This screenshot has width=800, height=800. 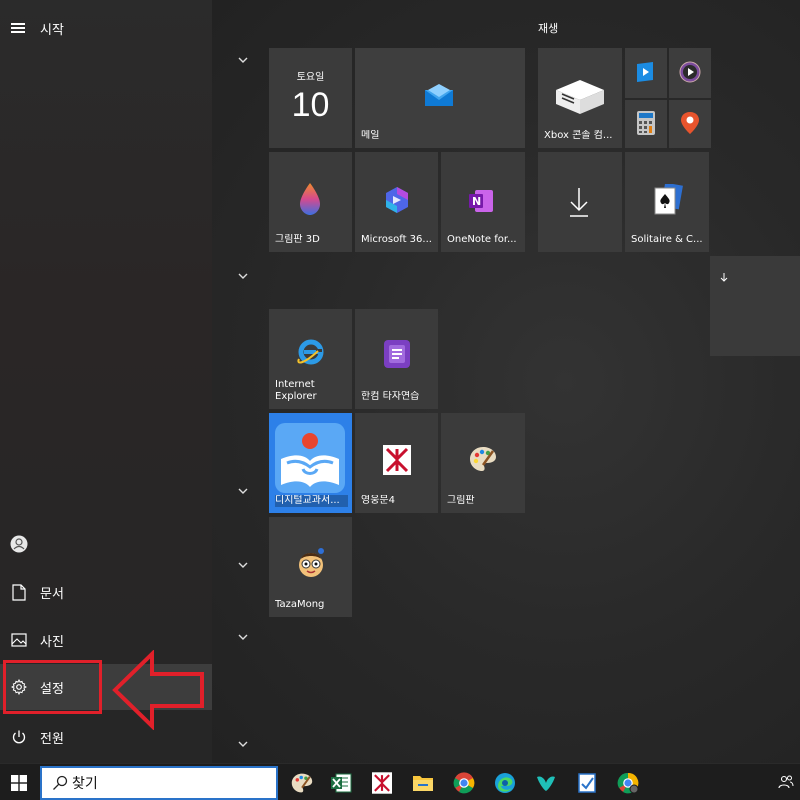 I want to click on music-icon, so click(x=690, y=74).